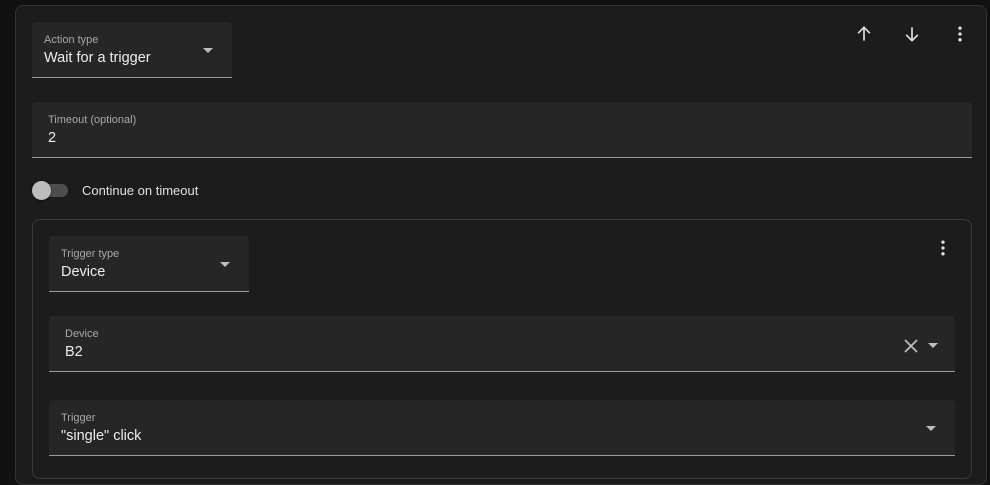 This screenshot has width=990, height=485. I want to click on action-type-label: Action type, so click(71, 40).